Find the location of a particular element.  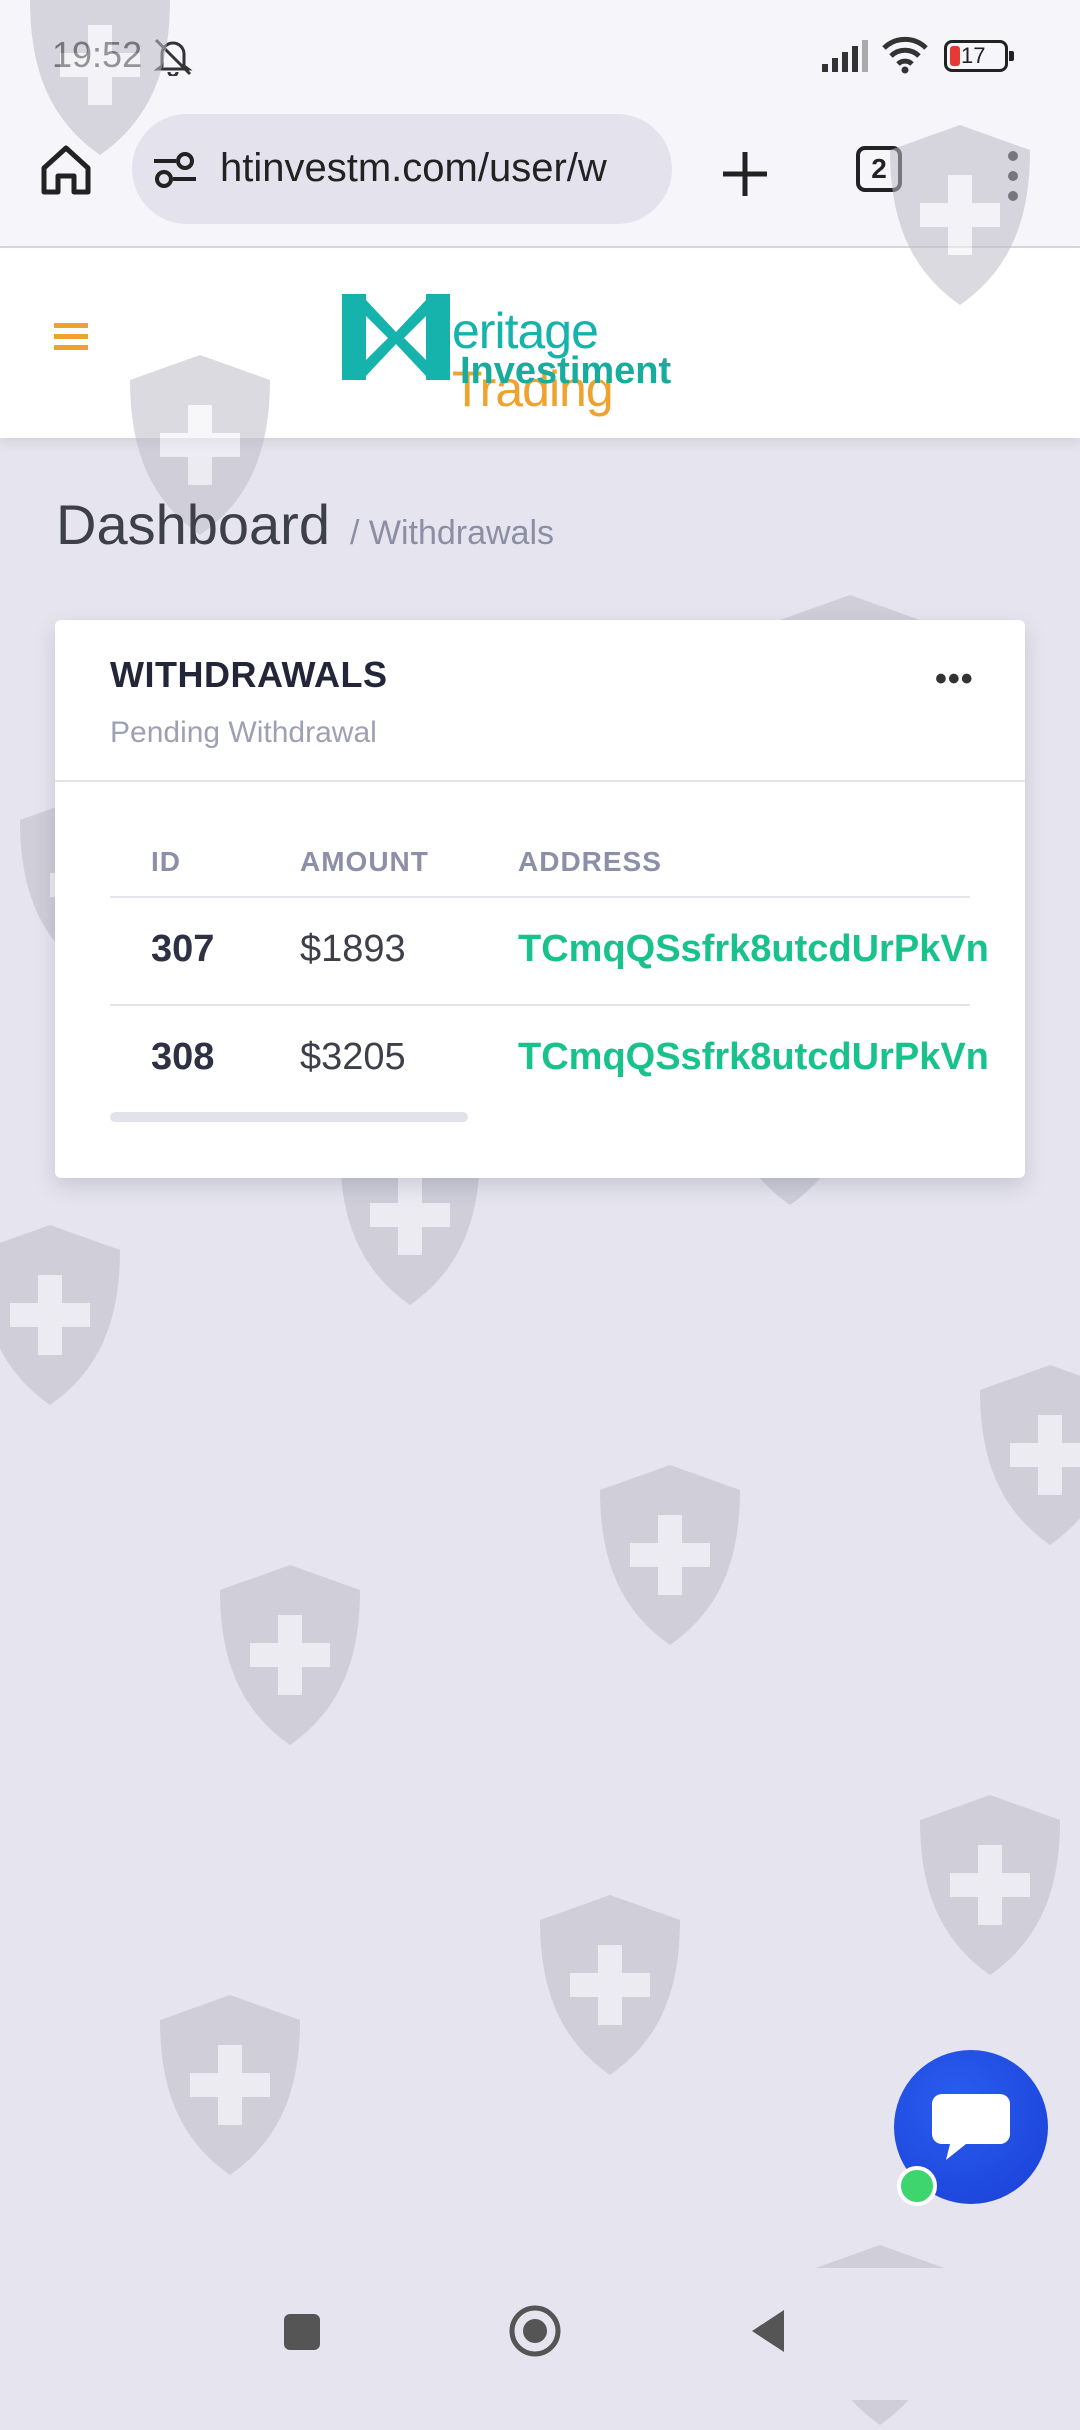

hamburger-menu-icon is located at coordinates (72, 337).